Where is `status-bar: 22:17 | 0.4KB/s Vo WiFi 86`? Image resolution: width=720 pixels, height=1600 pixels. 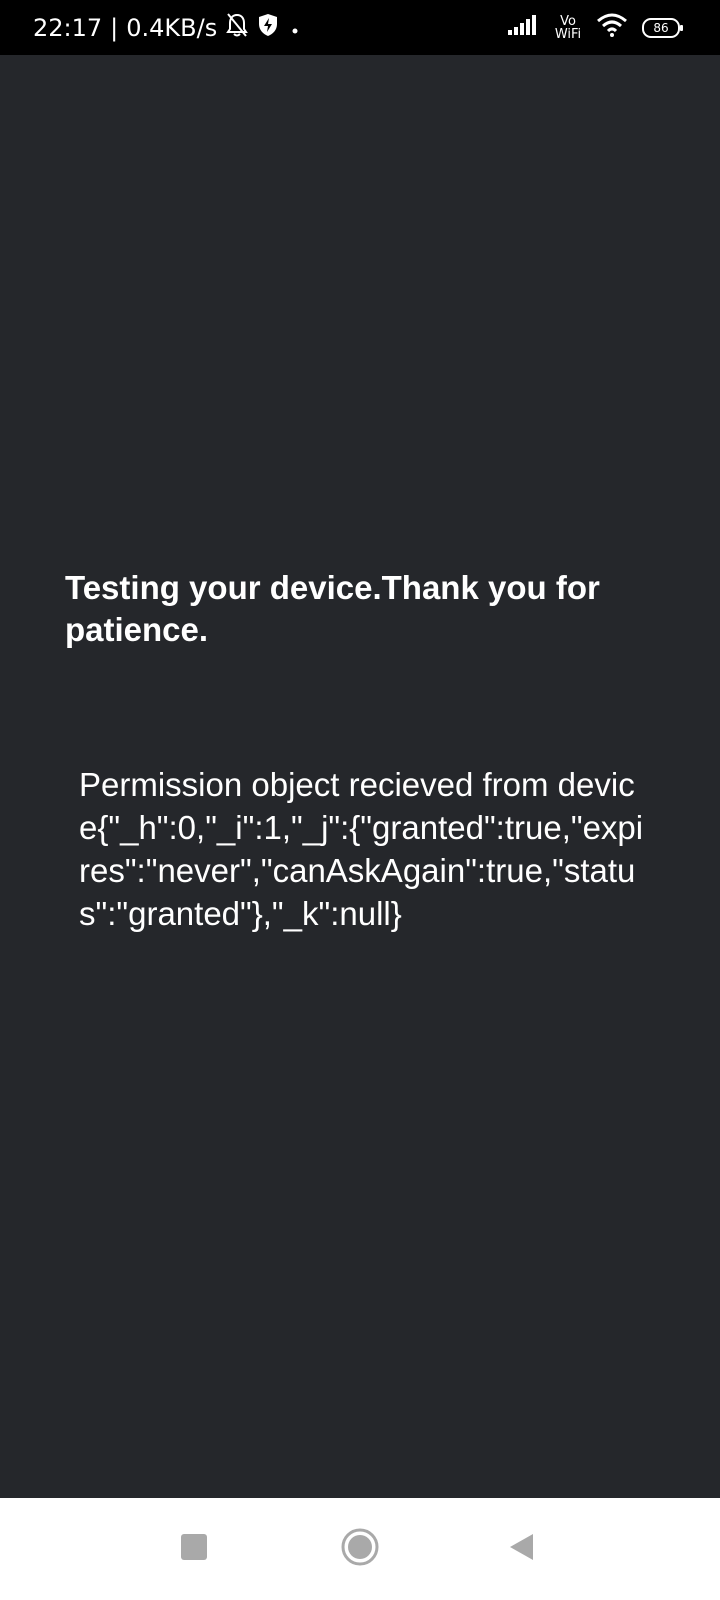
status-bar: 22:17 | 0.4KB/s Vo WiFi 86 is located at coordinates (360, 27).